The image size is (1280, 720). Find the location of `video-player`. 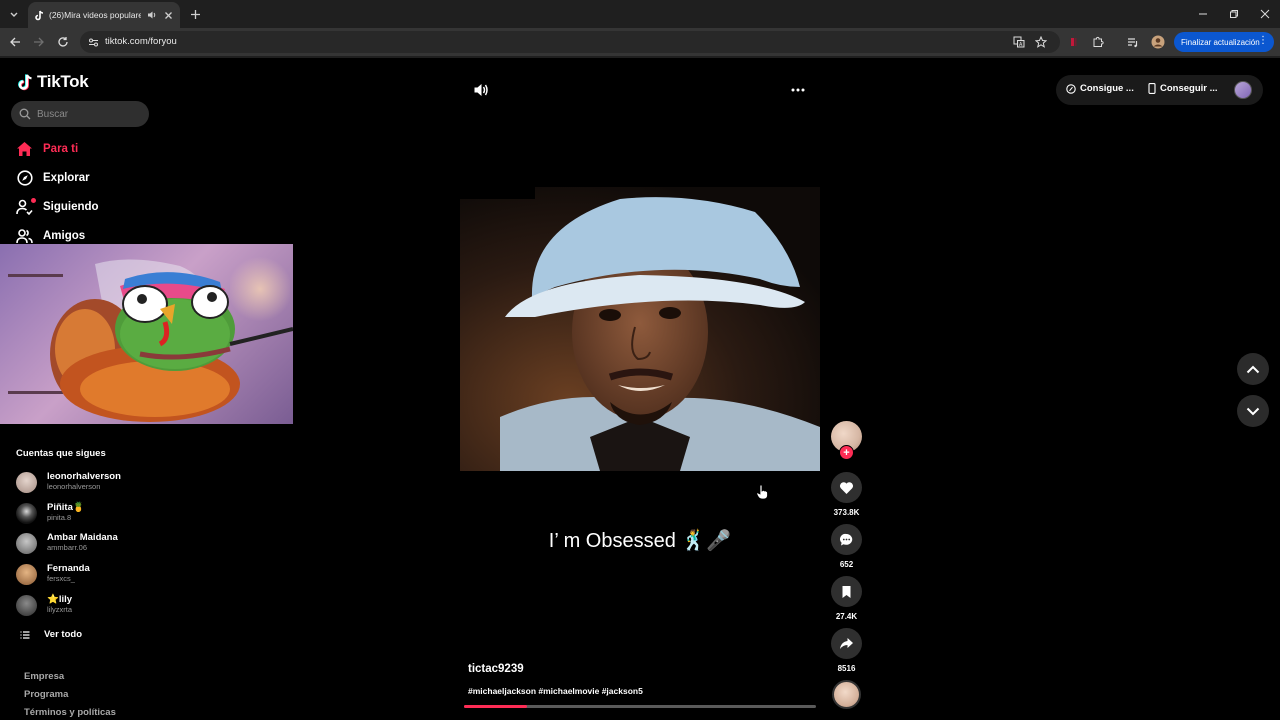

video-player is located at coordinates (640, 329).